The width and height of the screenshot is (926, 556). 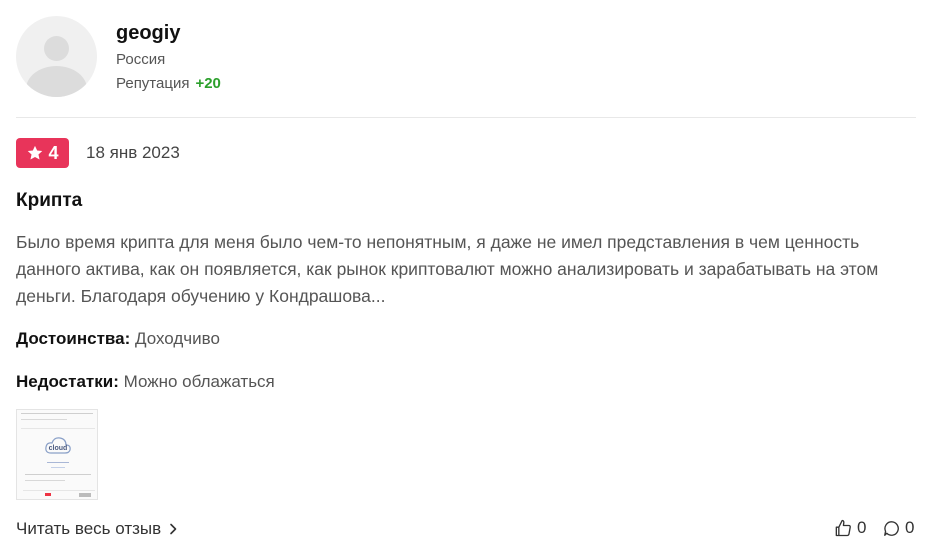 I want to click on username: geogiy, so click(x=148, y=33).